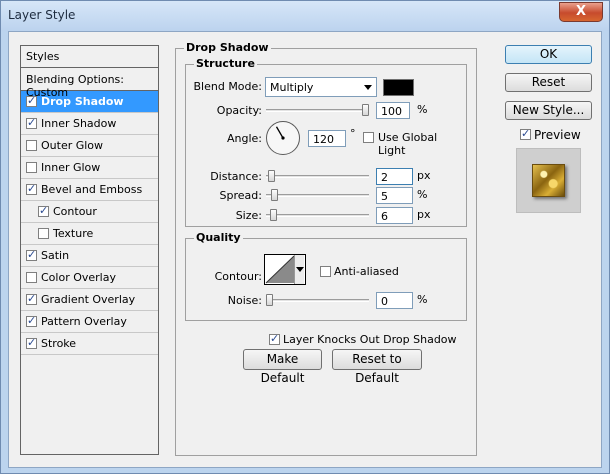 The width and height of the screenshot is (610, 474). I want to click on quality-title: Quality, so click(218, 237).